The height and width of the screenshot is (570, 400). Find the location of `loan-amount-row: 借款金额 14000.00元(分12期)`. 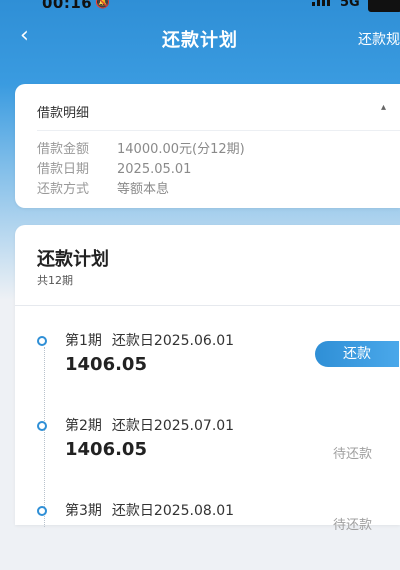

loan-amount-row: 借款金额 14000.00元(分12期) is located at coordinates (141, 147).